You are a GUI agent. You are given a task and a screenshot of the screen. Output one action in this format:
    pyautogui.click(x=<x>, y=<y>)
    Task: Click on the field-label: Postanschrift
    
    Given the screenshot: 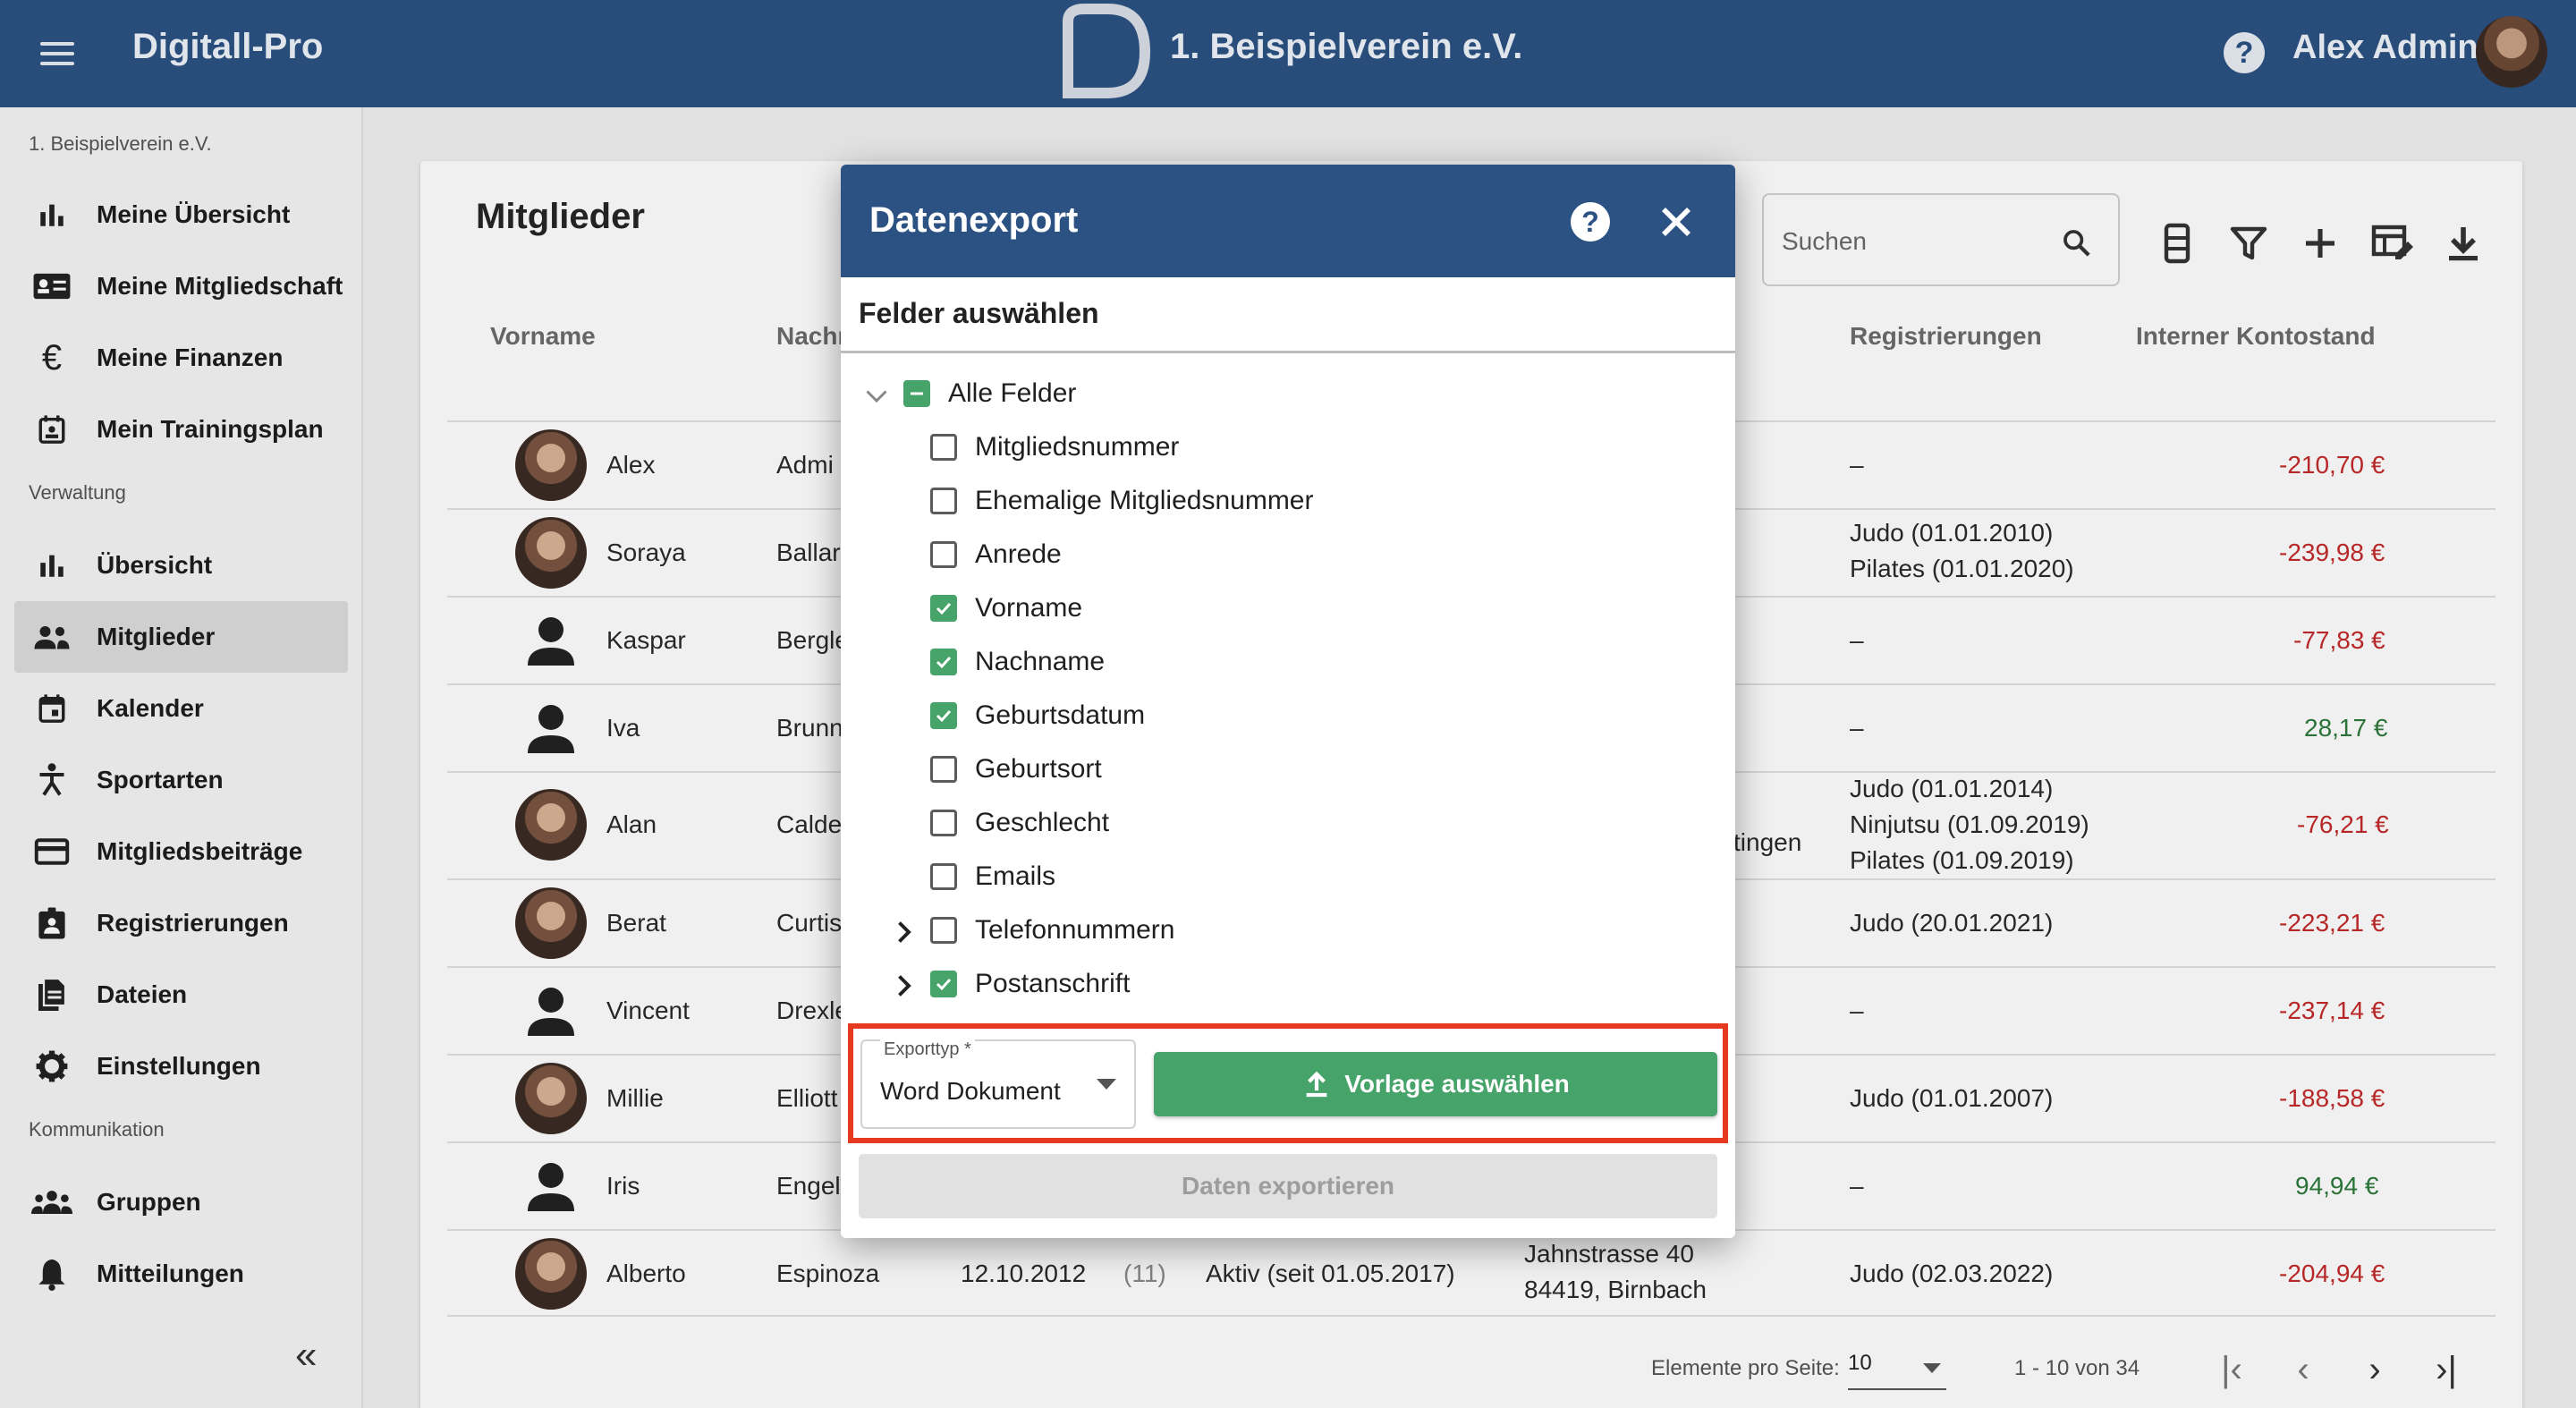 What is the action you would take?
    pyautogui.click(x=1053, y=983)
    